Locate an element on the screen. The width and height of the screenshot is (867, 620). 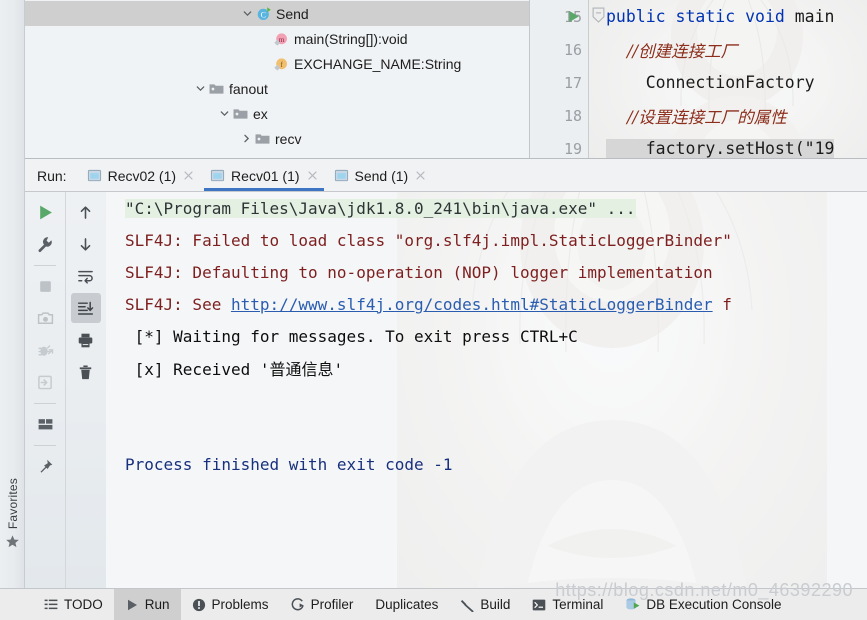
code-line: ConnectionFactory is located at coordinates (728, 82).